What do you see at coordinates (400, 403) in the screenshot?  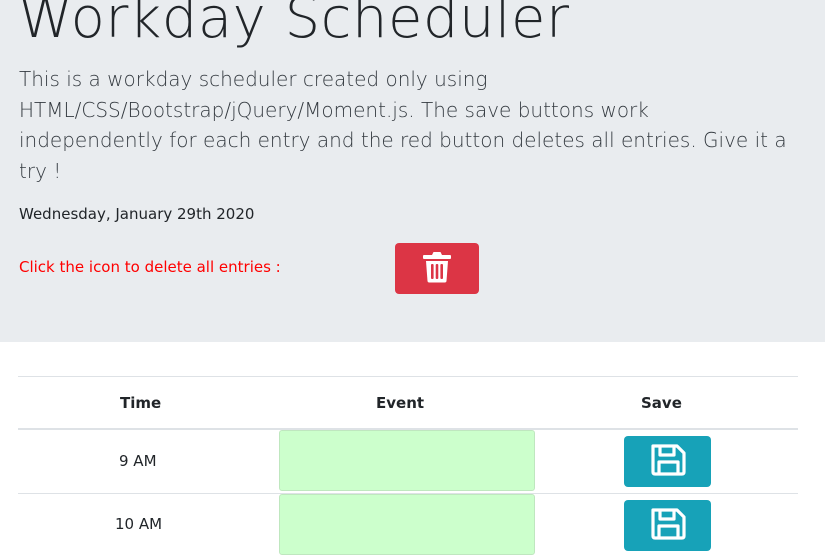 I see `column-header-event: Event` at bounding box center [400, 403].